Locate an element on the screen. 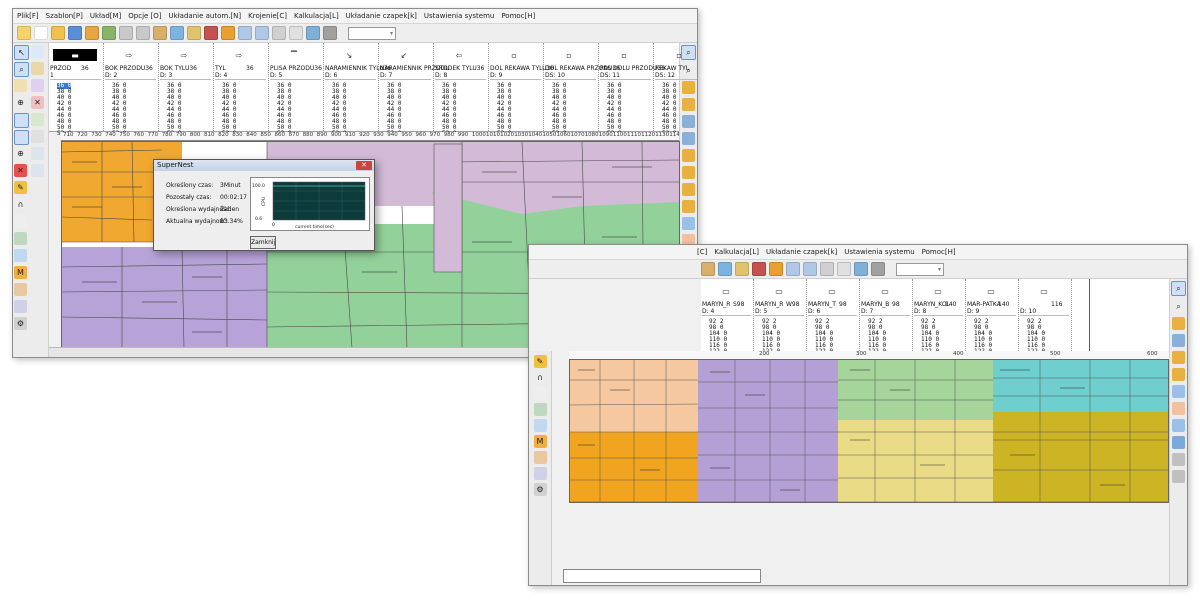 The image size is (1200, 600). zoom-out-icon-2: ⌕ is located at coordinates (1178, 306).